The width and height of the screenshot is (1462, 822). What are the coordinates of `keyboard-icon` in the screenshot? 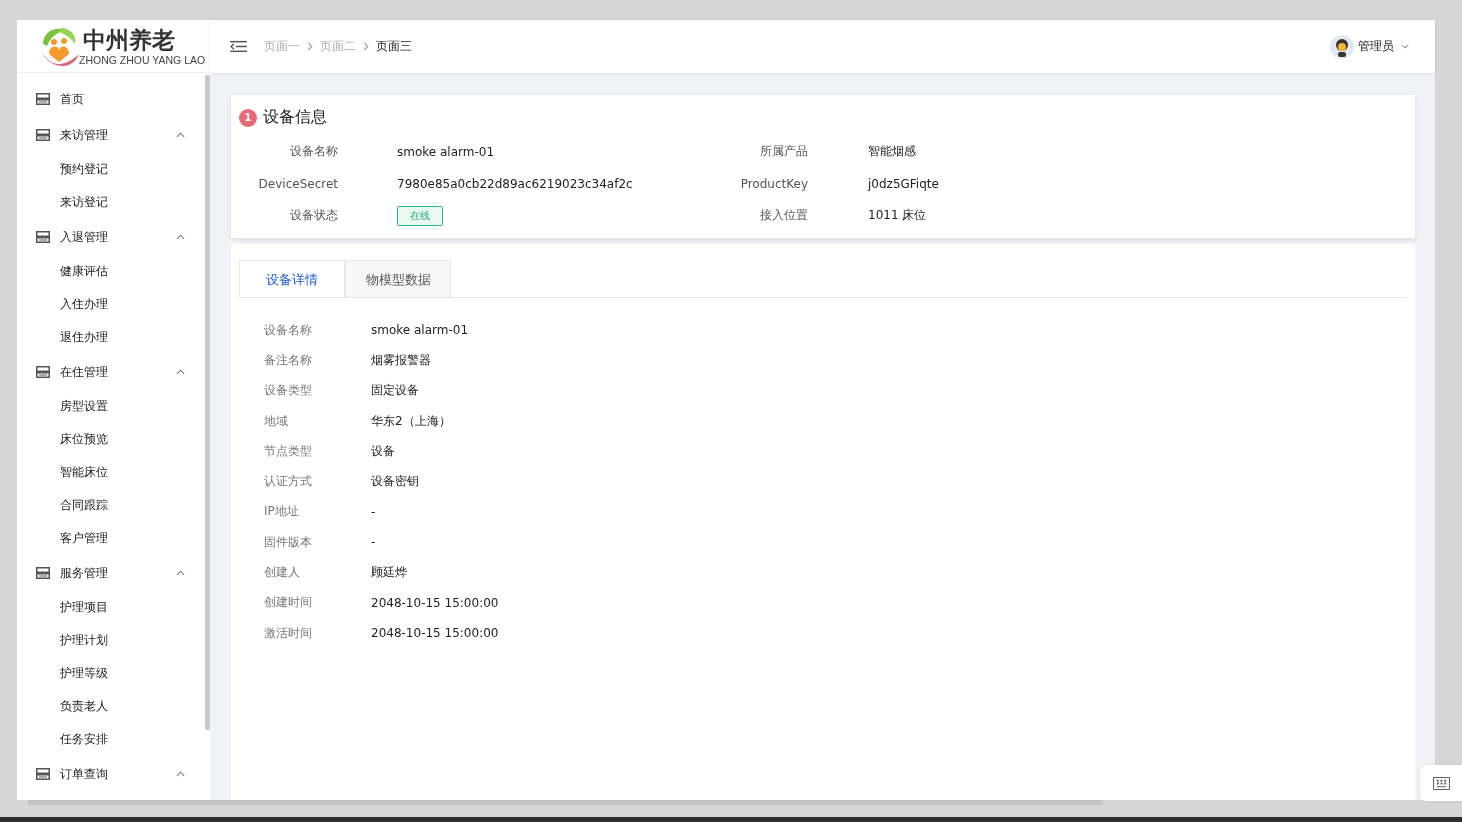 It's located at (1441, 783).